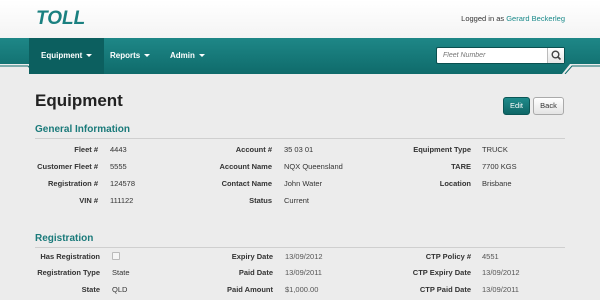  Describe the element at coordinates (116, 256) in the screenshot. I see `has-registration-checkbox` at that location.